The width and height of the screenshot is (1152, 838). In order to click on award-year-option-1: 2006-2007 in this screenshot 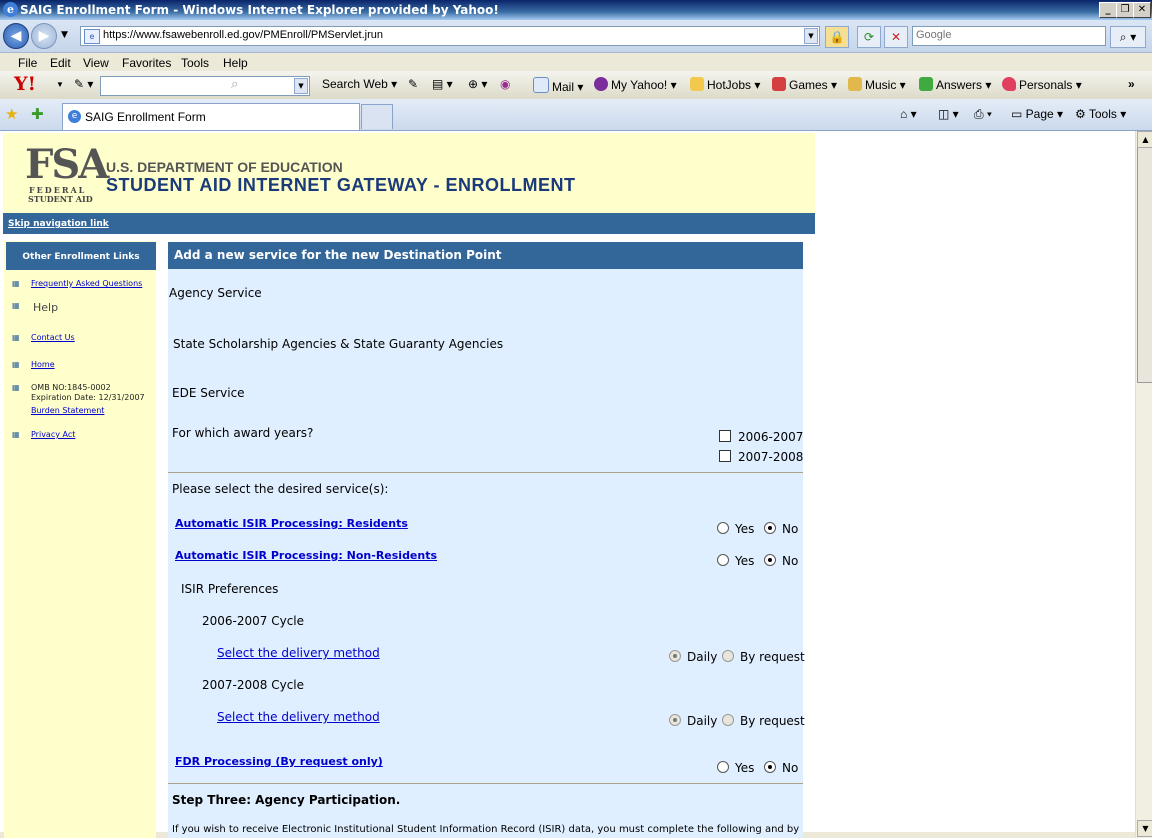, I will do `click(761, 437)`.